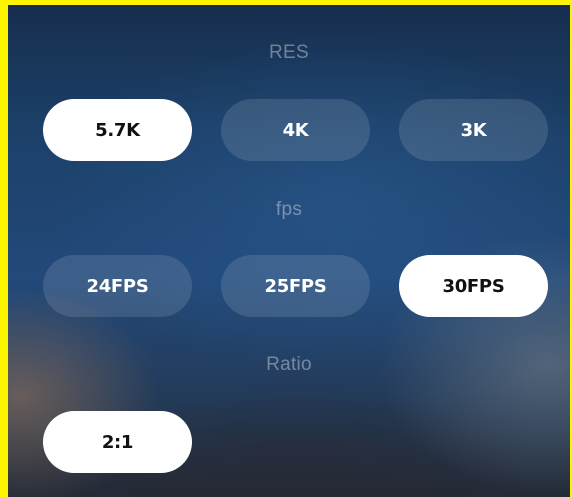 Image resolution: width=572 pixels, height=497 pixels. Describe the element at coordinates (117, 442) in the screenshot. I see `ratio-option-2-1: 2:1` at that location.